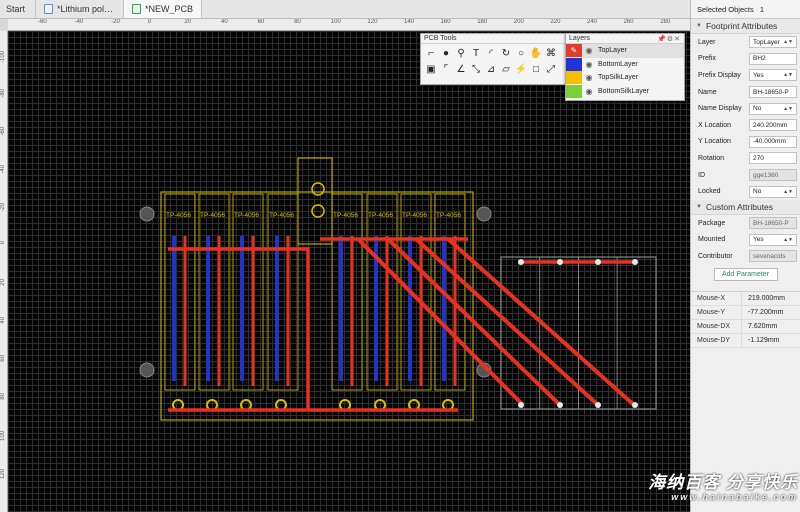  Describe the element at coordinates (725, 9) in the screenshot. I see `selected-objects-label: Selected Objects` at that location.